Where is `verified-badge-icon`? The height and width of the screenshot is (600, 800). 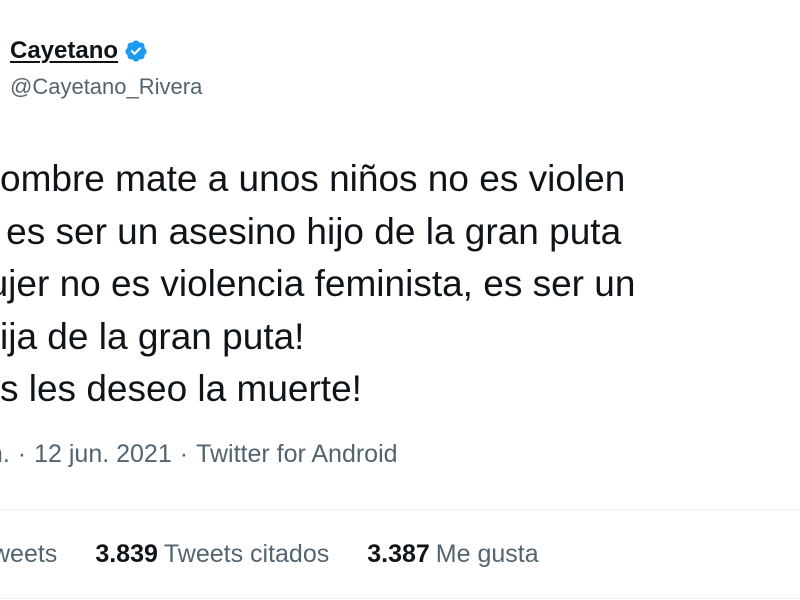
verified-badge-icon is located at coordinates (136, 51).